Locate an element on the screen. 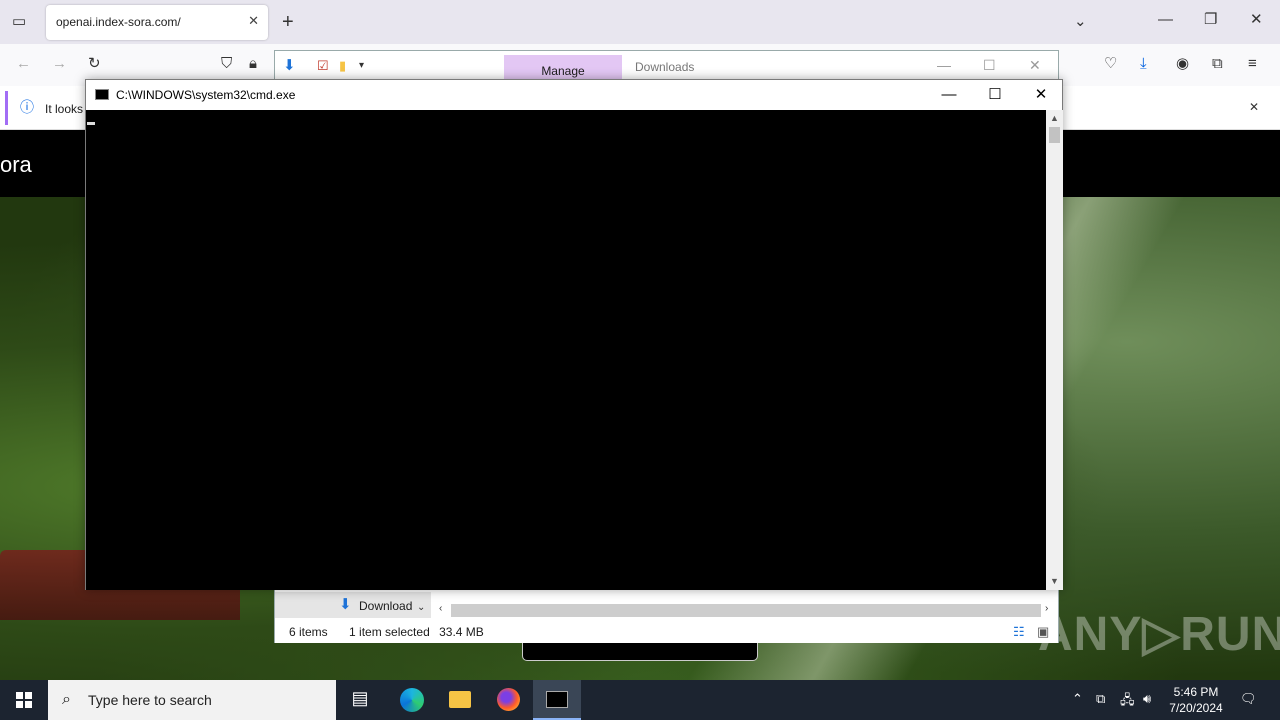 The height and width of the screenshot is (720, 1280). start-button is located at coordinates (24, 700).